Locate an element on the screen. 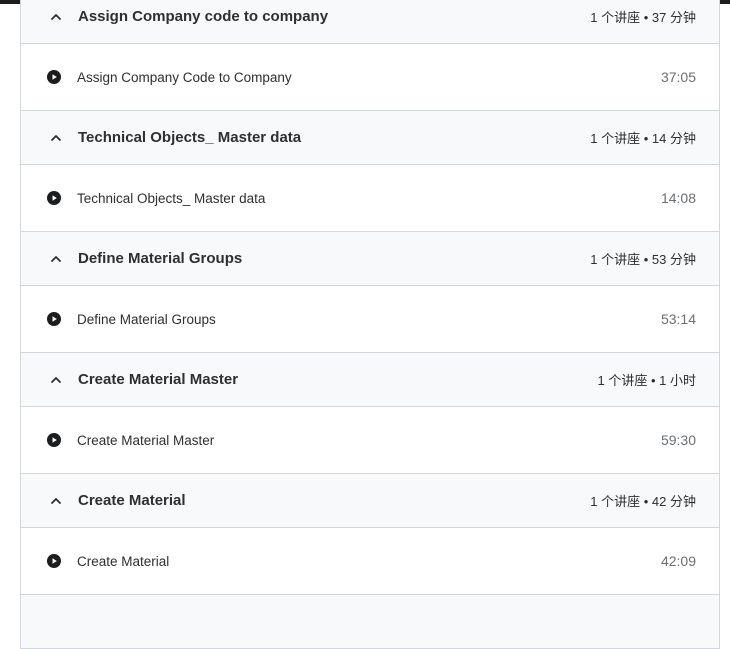 The height and width of the screenshot is (649, 730). lecture-item: Assign Company Code to Company 37:05 is located at coordinates (370, 77).